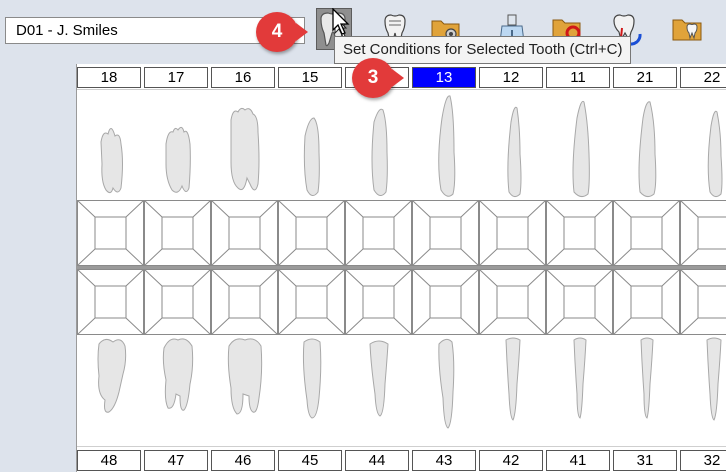  I want to click on tooth-number-16: 16, so click(243, 77).